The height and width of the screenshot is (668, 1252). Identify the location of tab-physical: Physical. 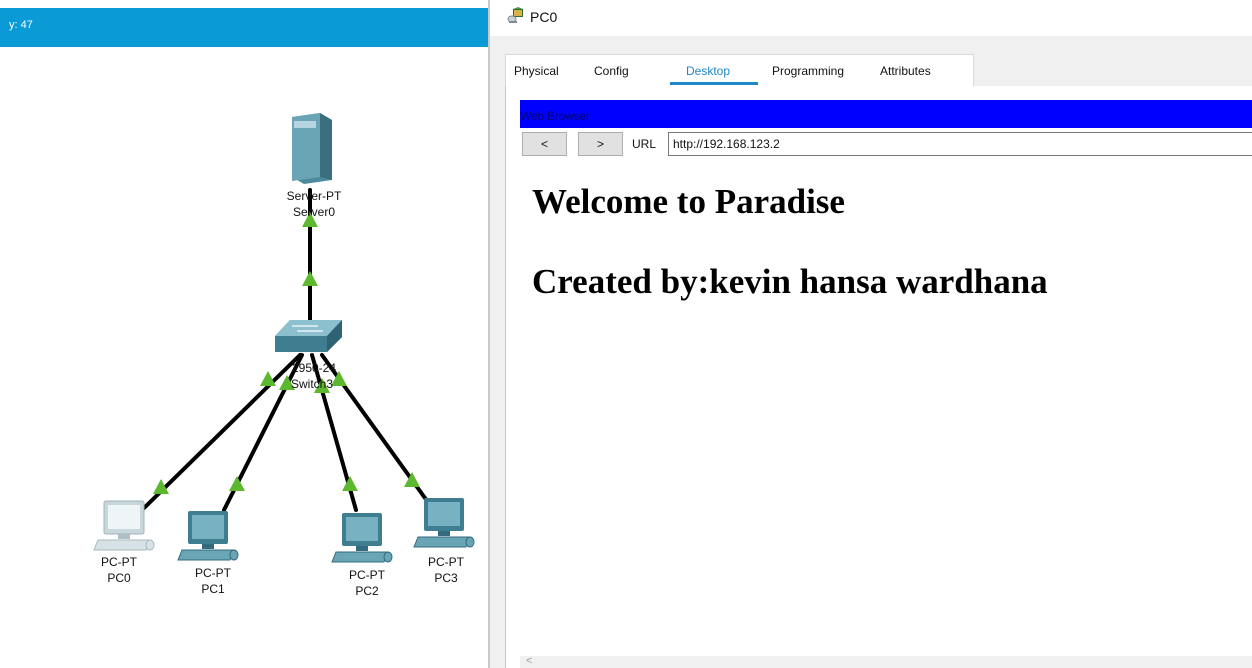
(536, 71).